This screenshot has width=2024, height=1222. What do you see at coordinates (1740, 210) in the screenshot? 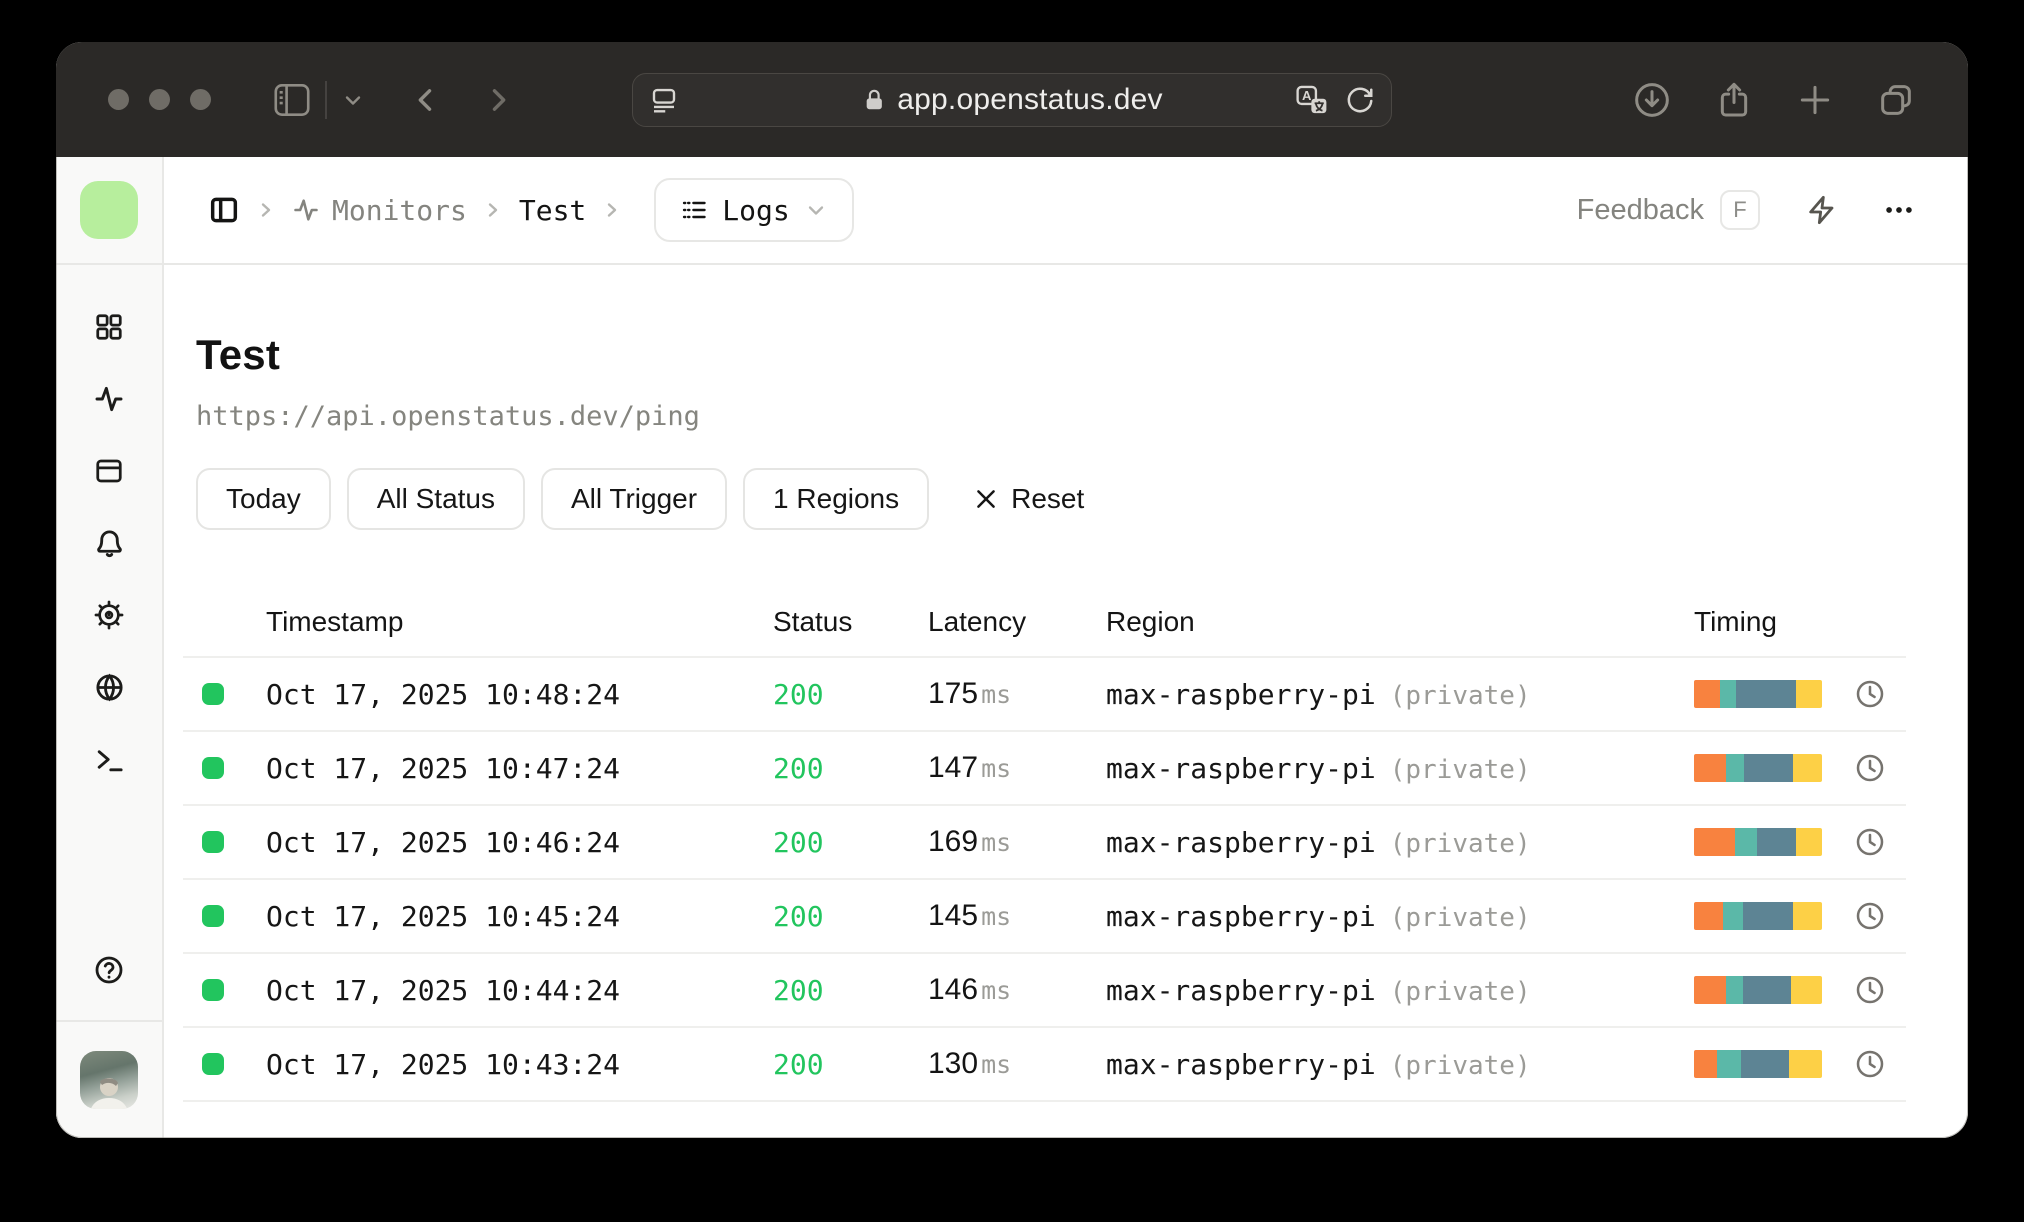
I see `feedback-shortcut-badge: F` at bounding box center [1740, 210].